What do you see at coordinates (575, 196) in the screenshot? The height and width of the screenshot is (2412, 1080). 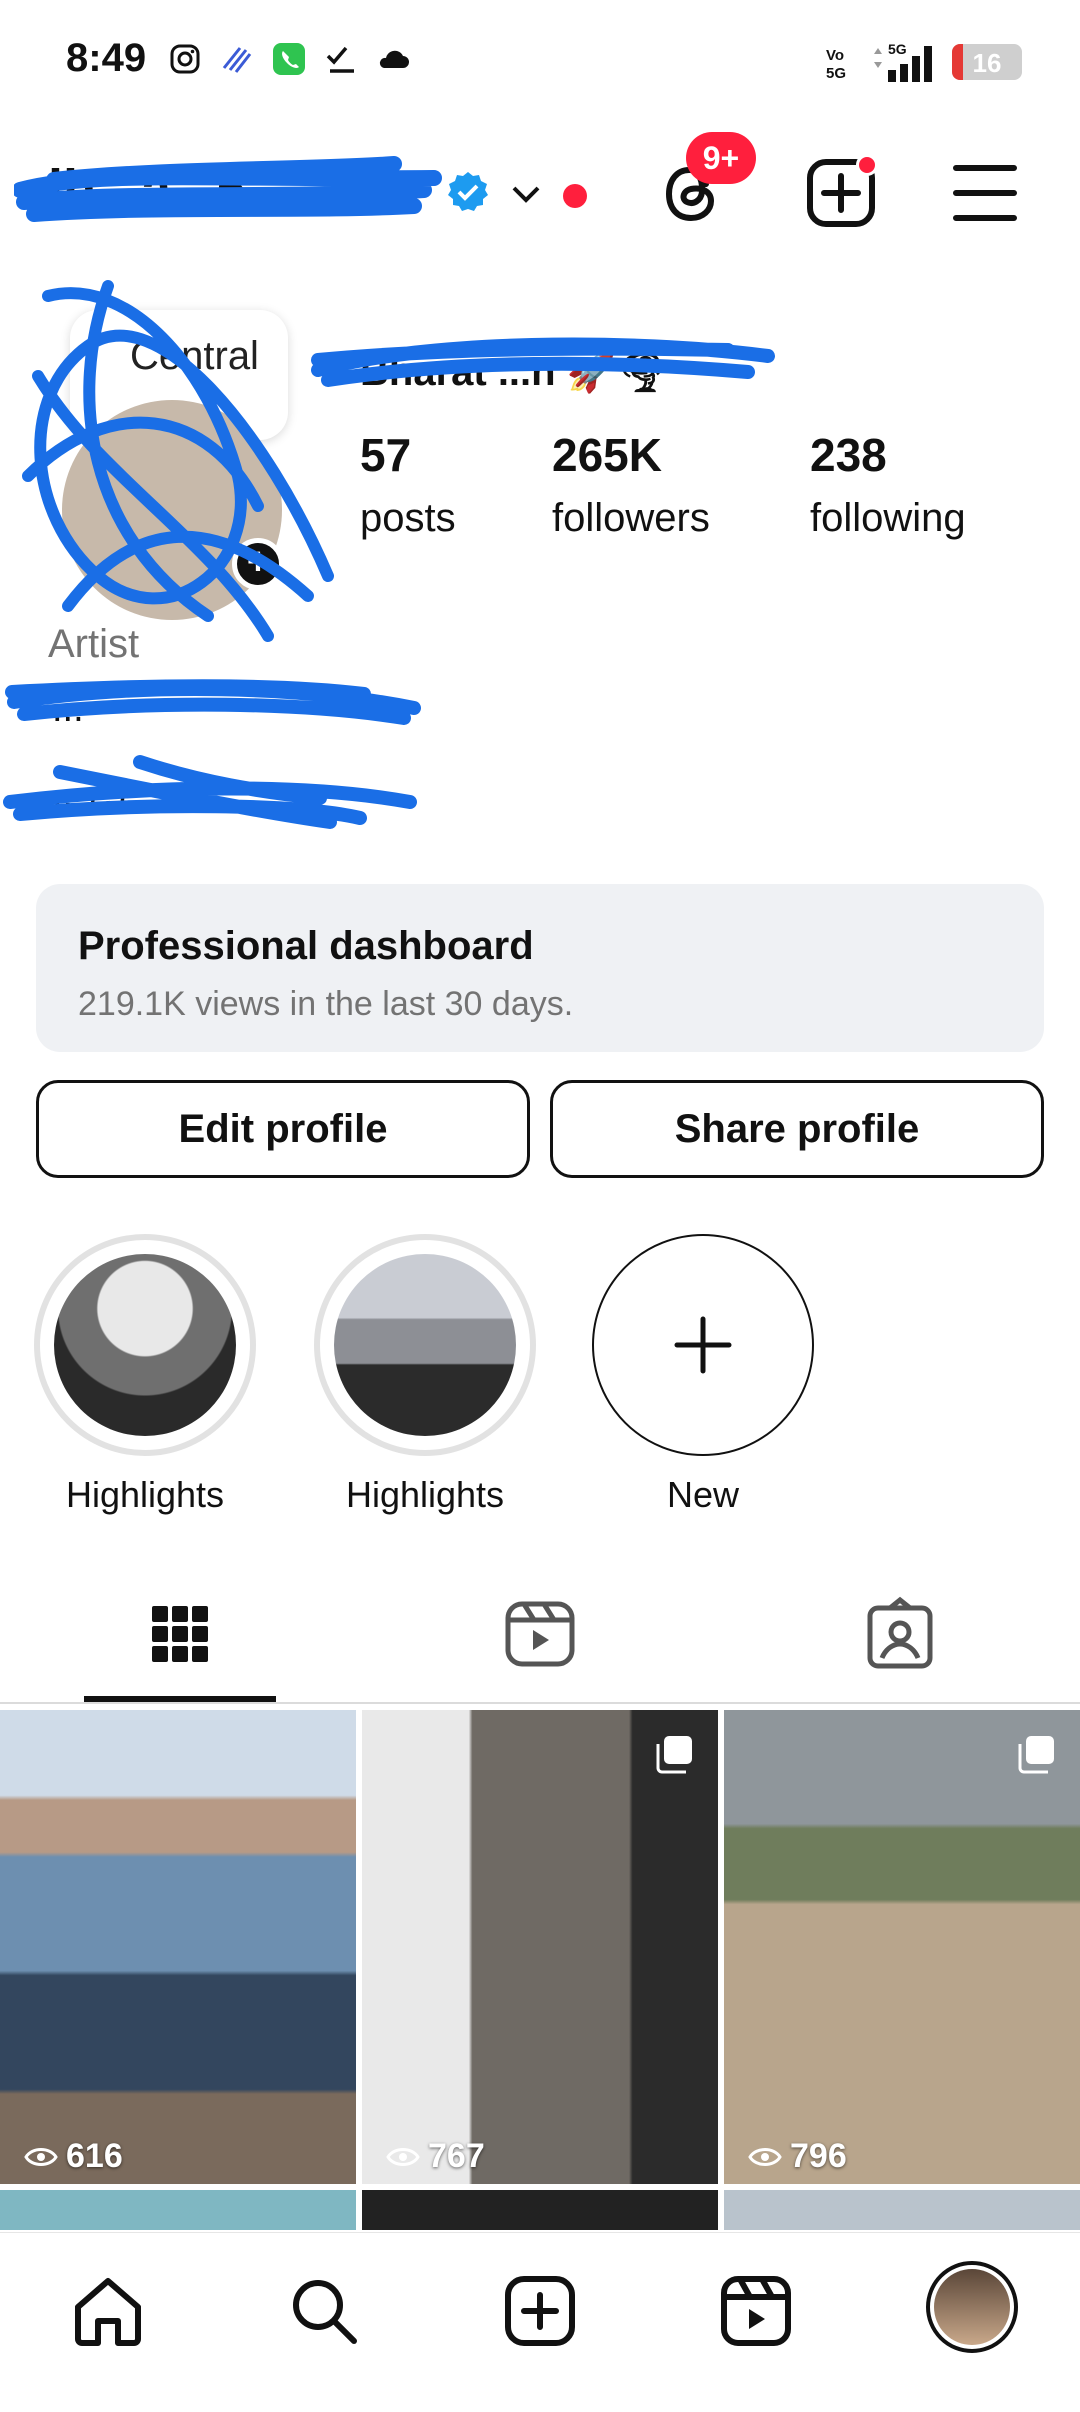 I see `account-notification-dot` at bounding box center [575, 196].